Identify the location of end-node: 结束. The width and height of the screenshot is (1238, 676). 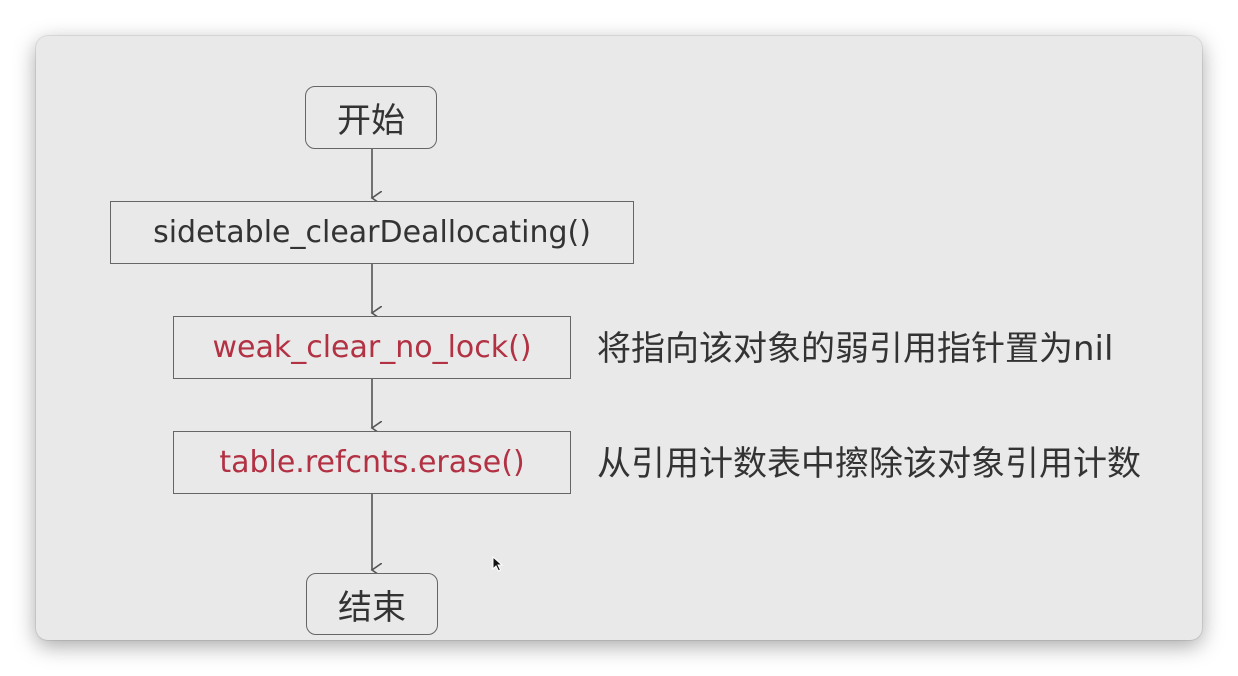
(372, 604).